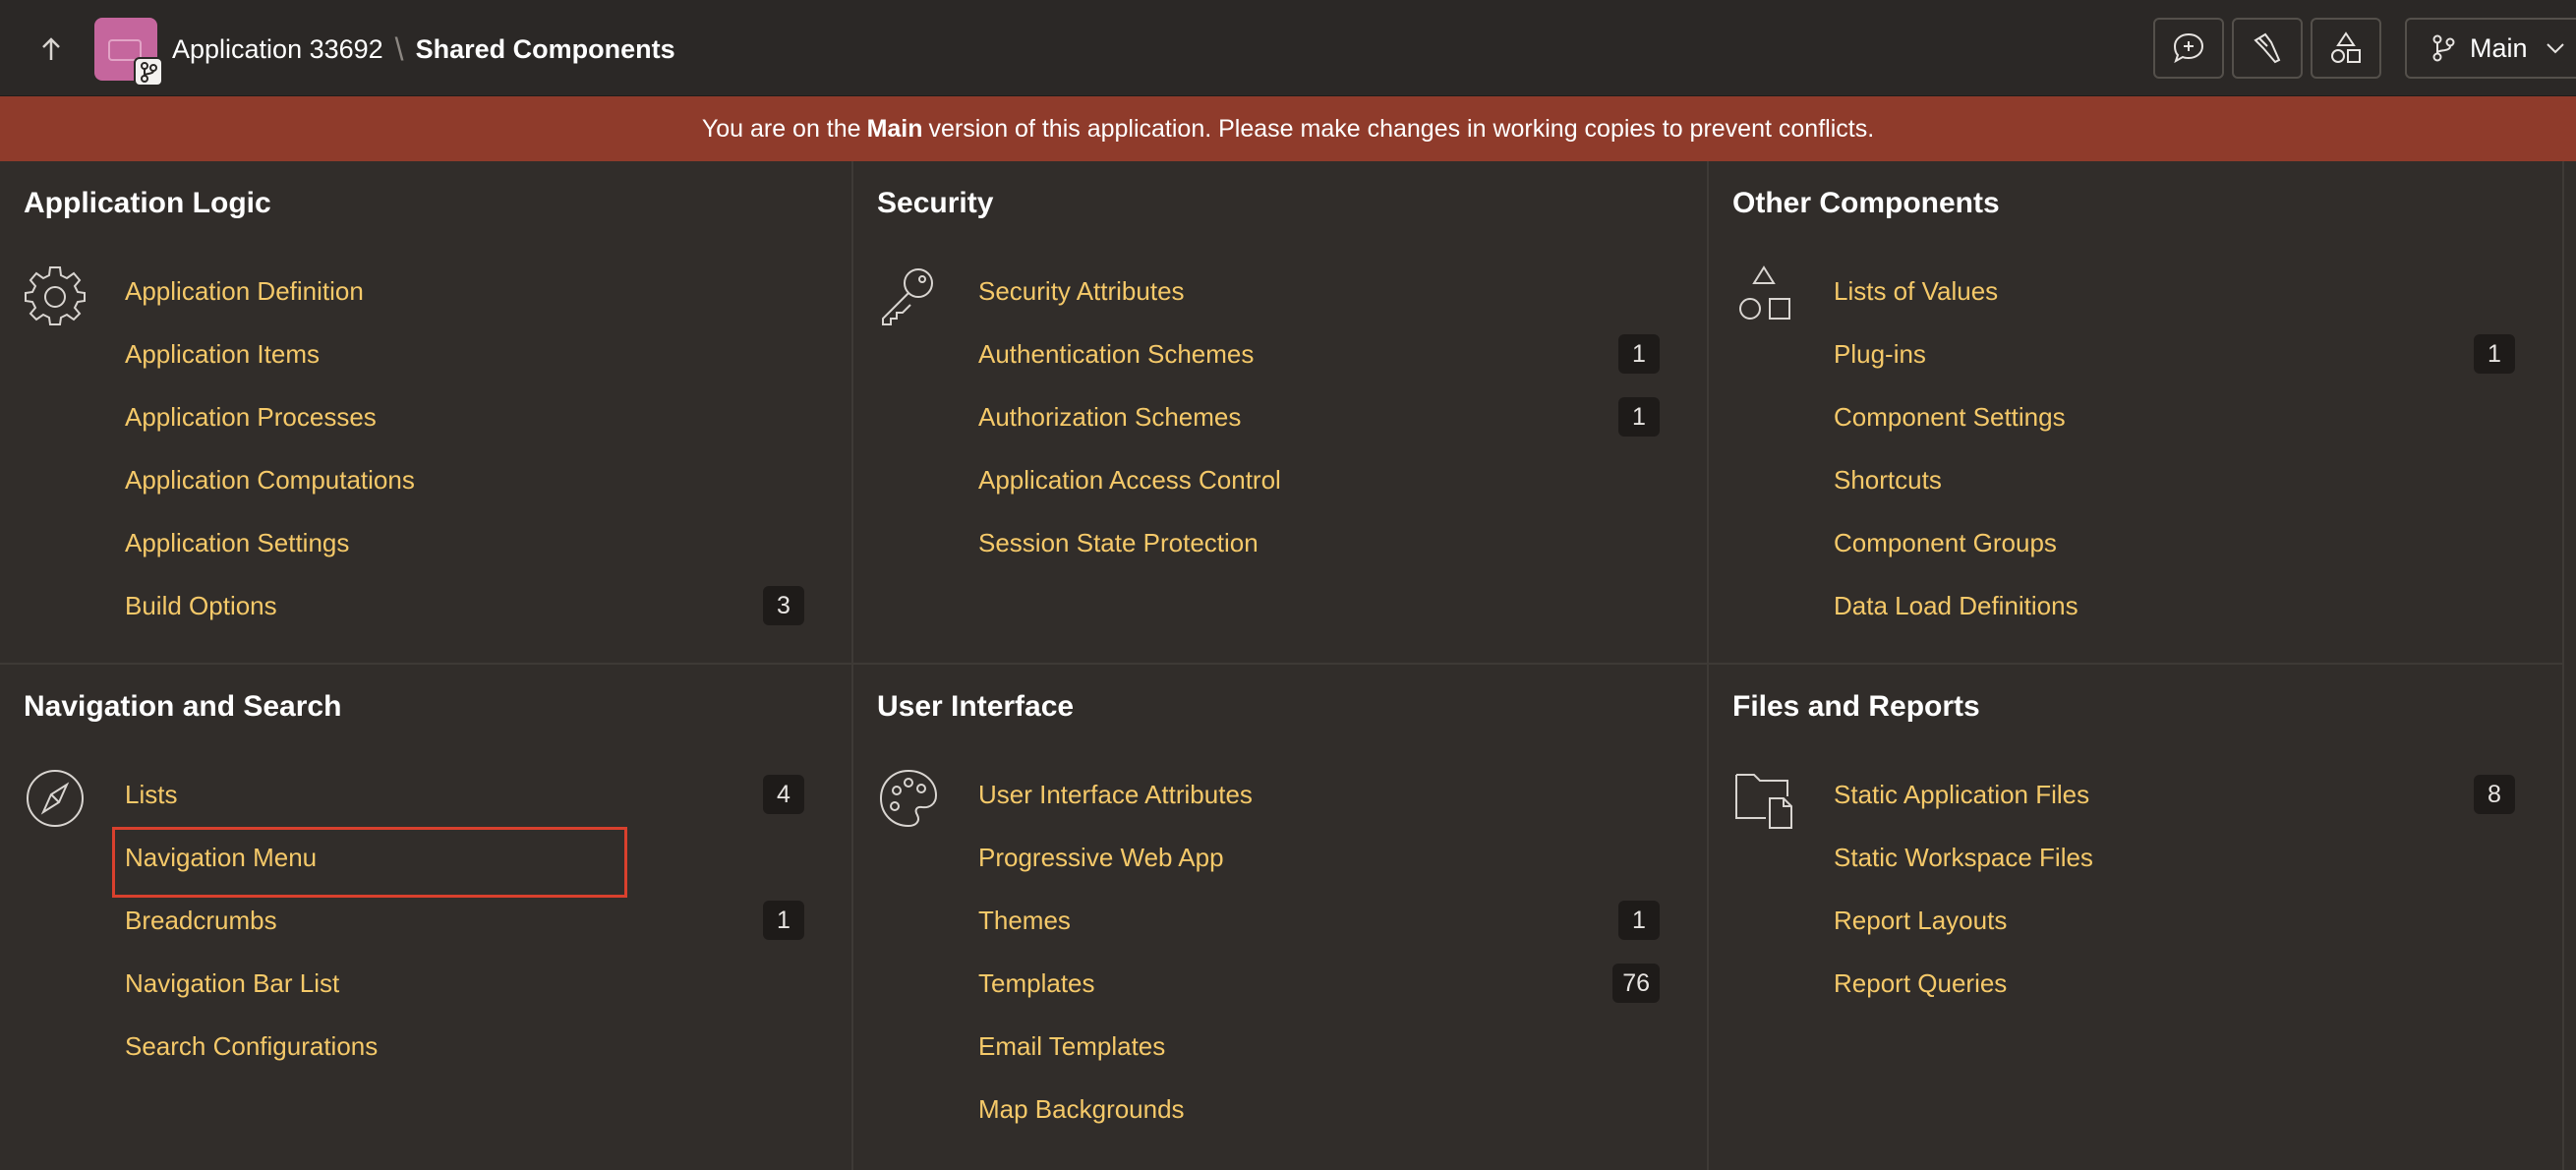 This screenshot has height=1170, width=2576. Describe the element at coordinates (201, 921) in the screenshot. I see `link-breadcrumbs: Breadcrumbs` at that location.